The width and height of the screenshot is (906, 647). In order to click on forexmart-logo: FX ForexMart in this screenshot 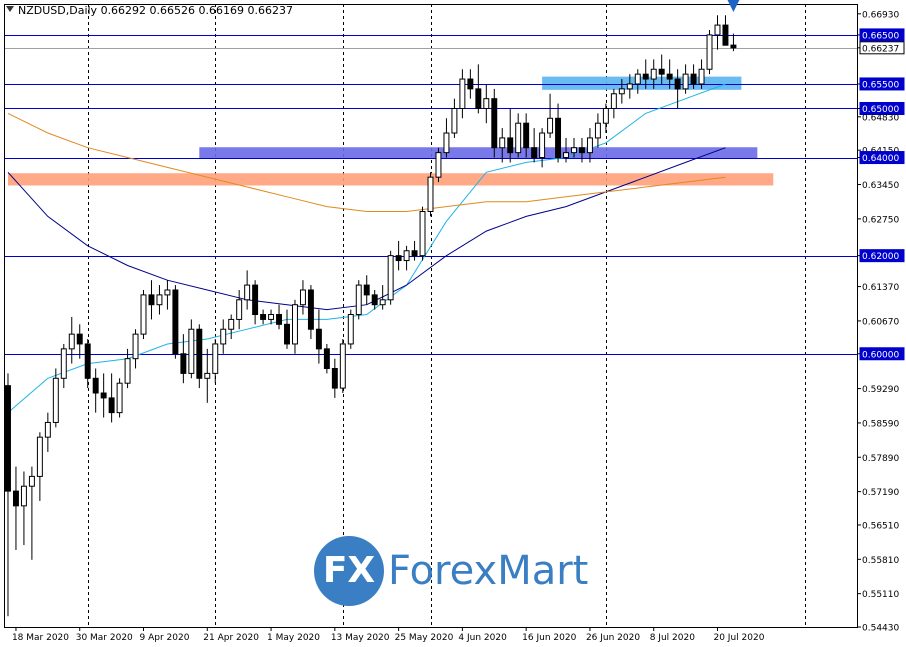, I will do `click(464, 572)`.